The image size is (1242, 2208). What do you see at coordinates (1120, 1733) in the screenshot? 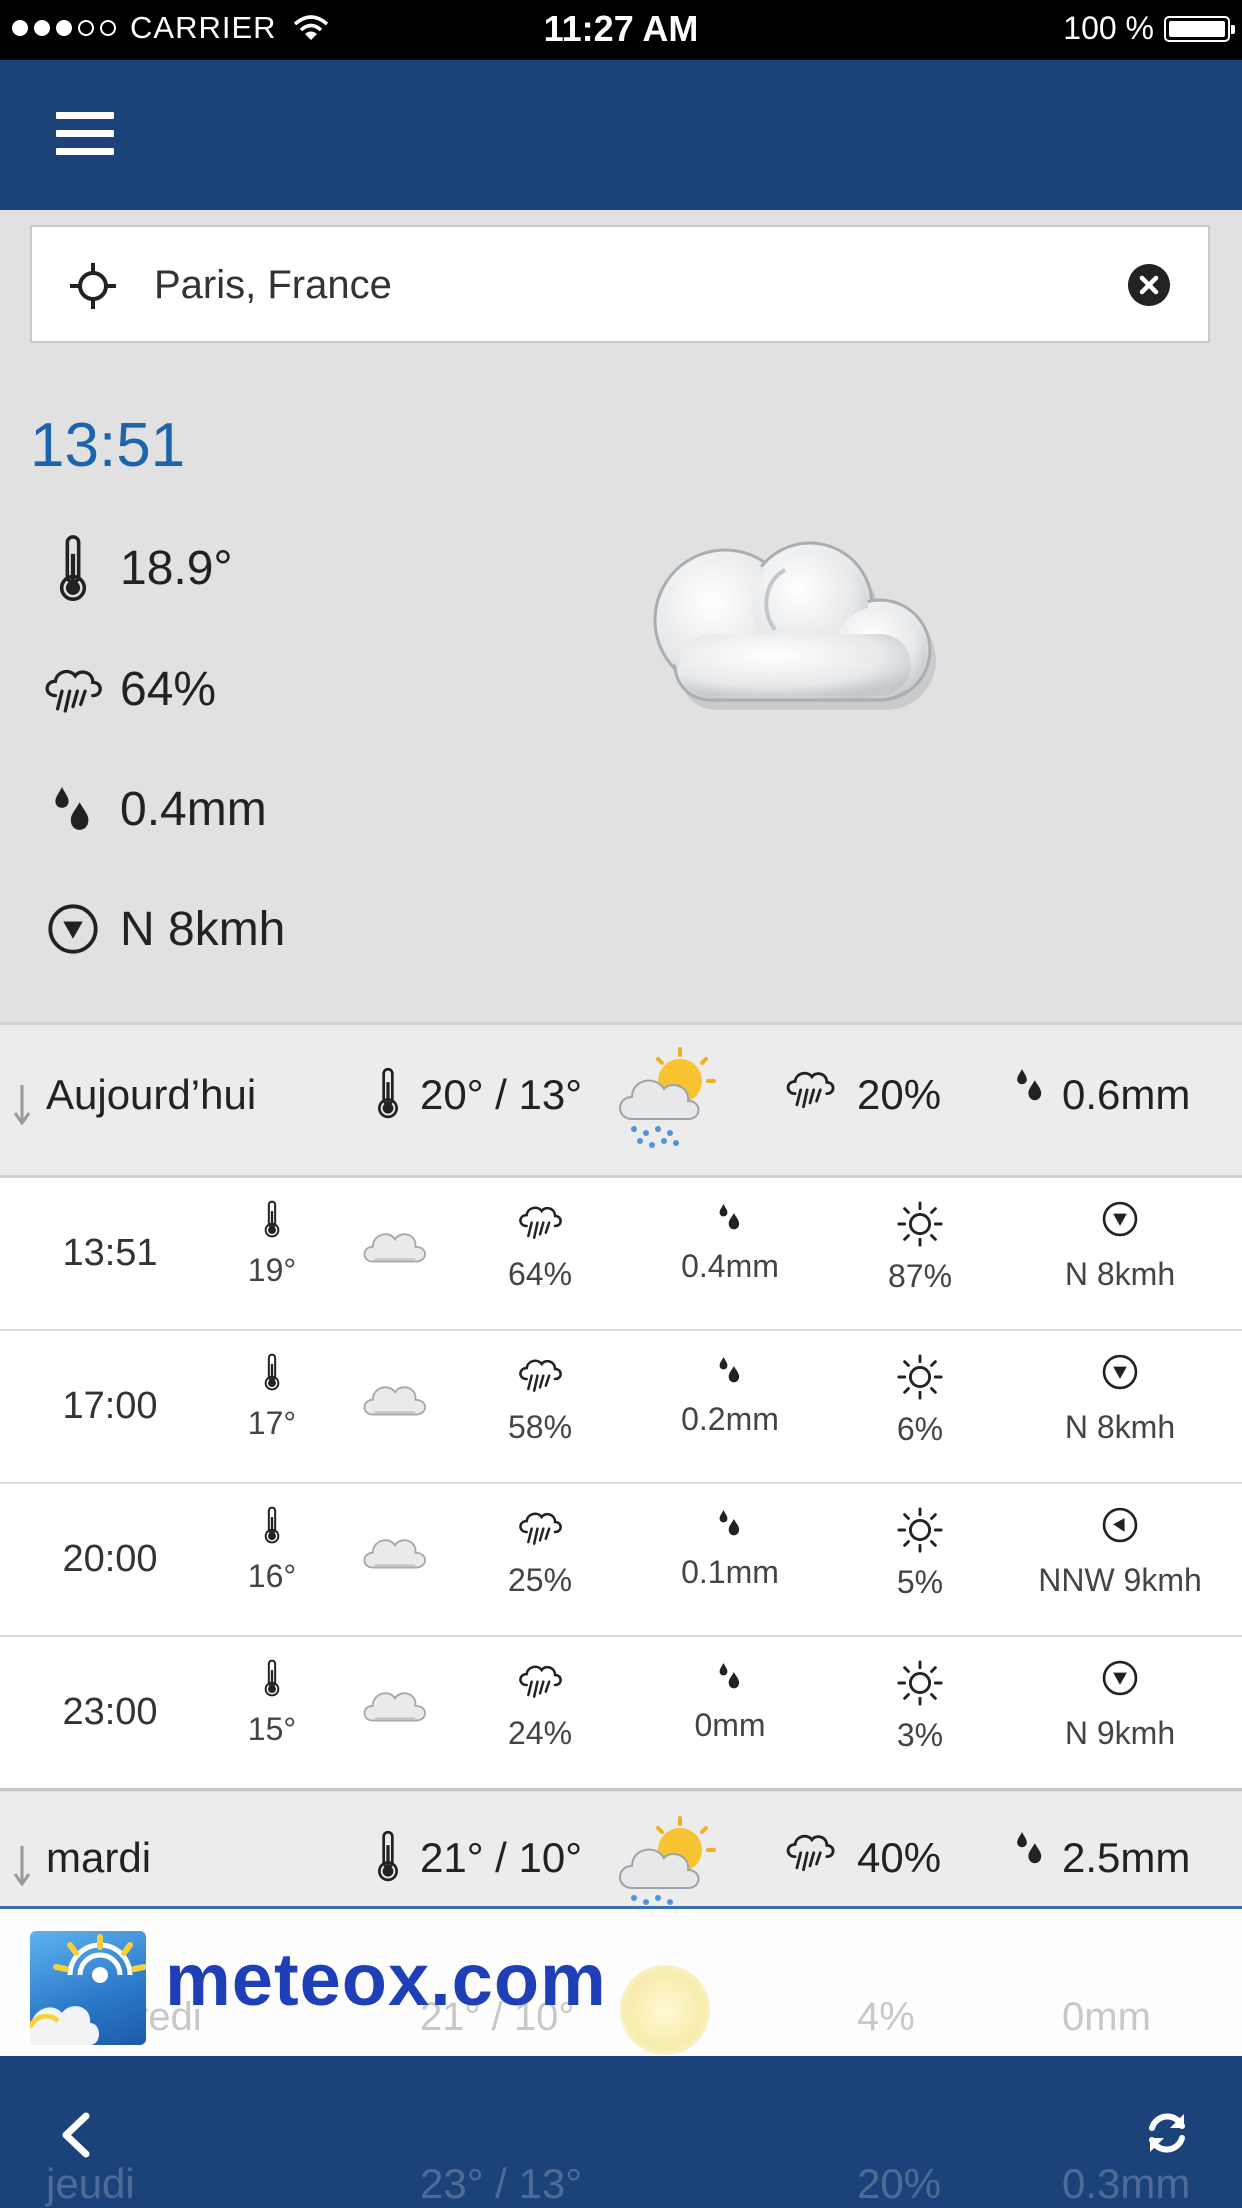
I see `hour-wind: N 9kmh` at bounding box center [1120, 1733].